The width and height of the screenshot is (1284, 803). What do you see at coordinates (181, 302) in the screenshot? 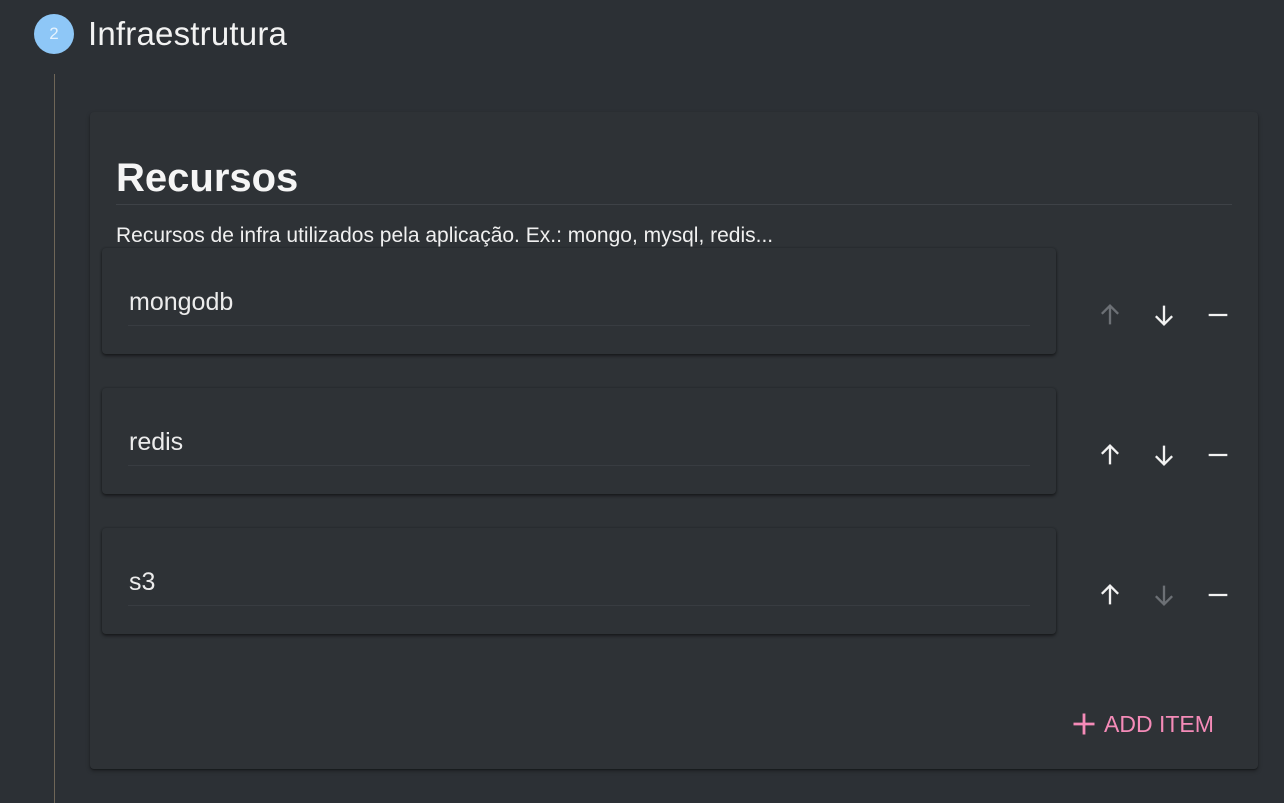
I see `resource-item-value: mongodb` at bounding box center [181, 302].